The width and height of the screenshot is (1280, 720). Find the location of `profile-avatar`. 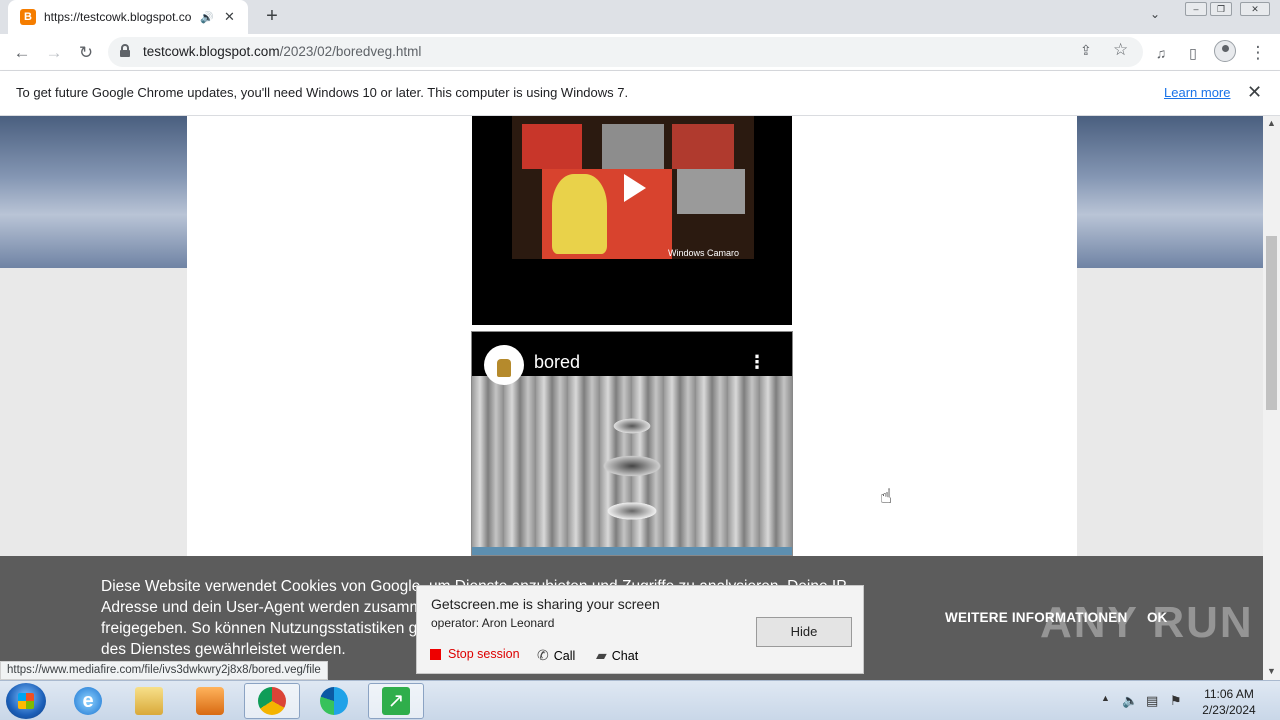

profile-avatar is located at coordinates (1225, 51).